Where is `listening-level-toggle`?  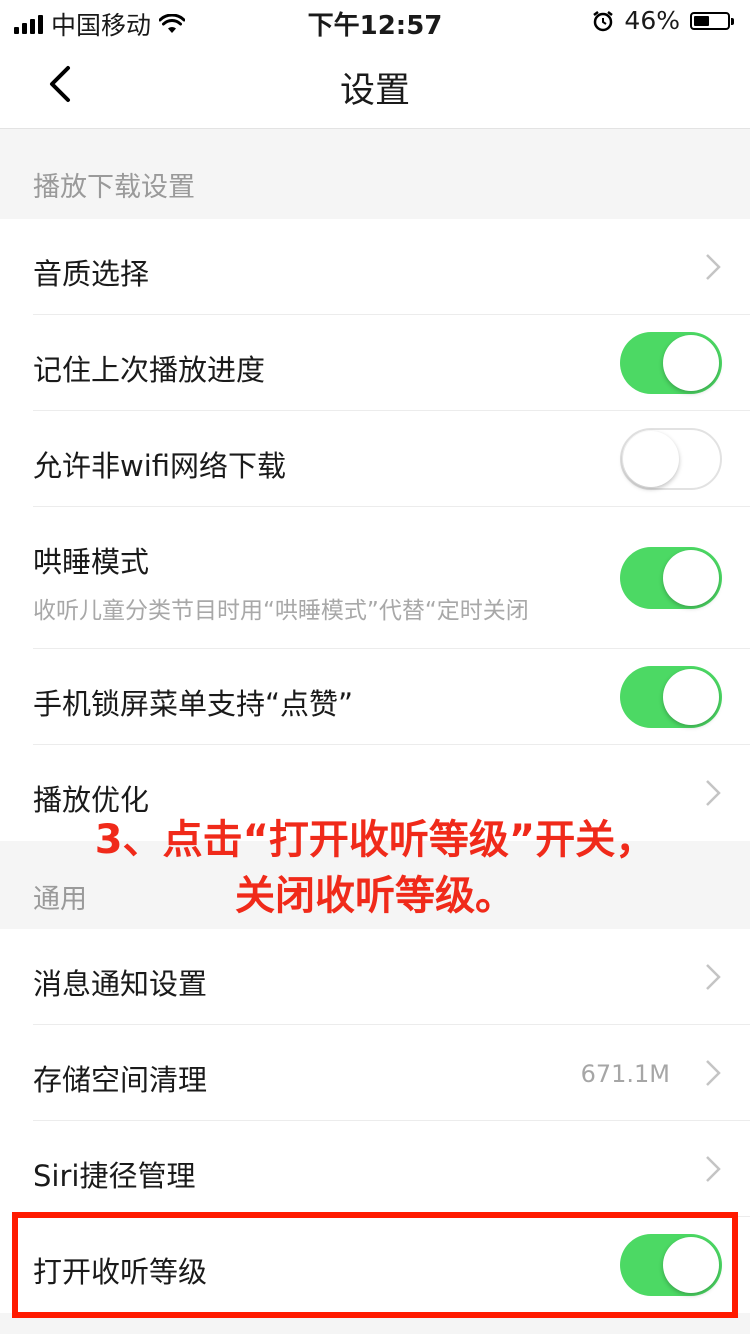 listening-level-toggle is located at coordinates (671, 1265).